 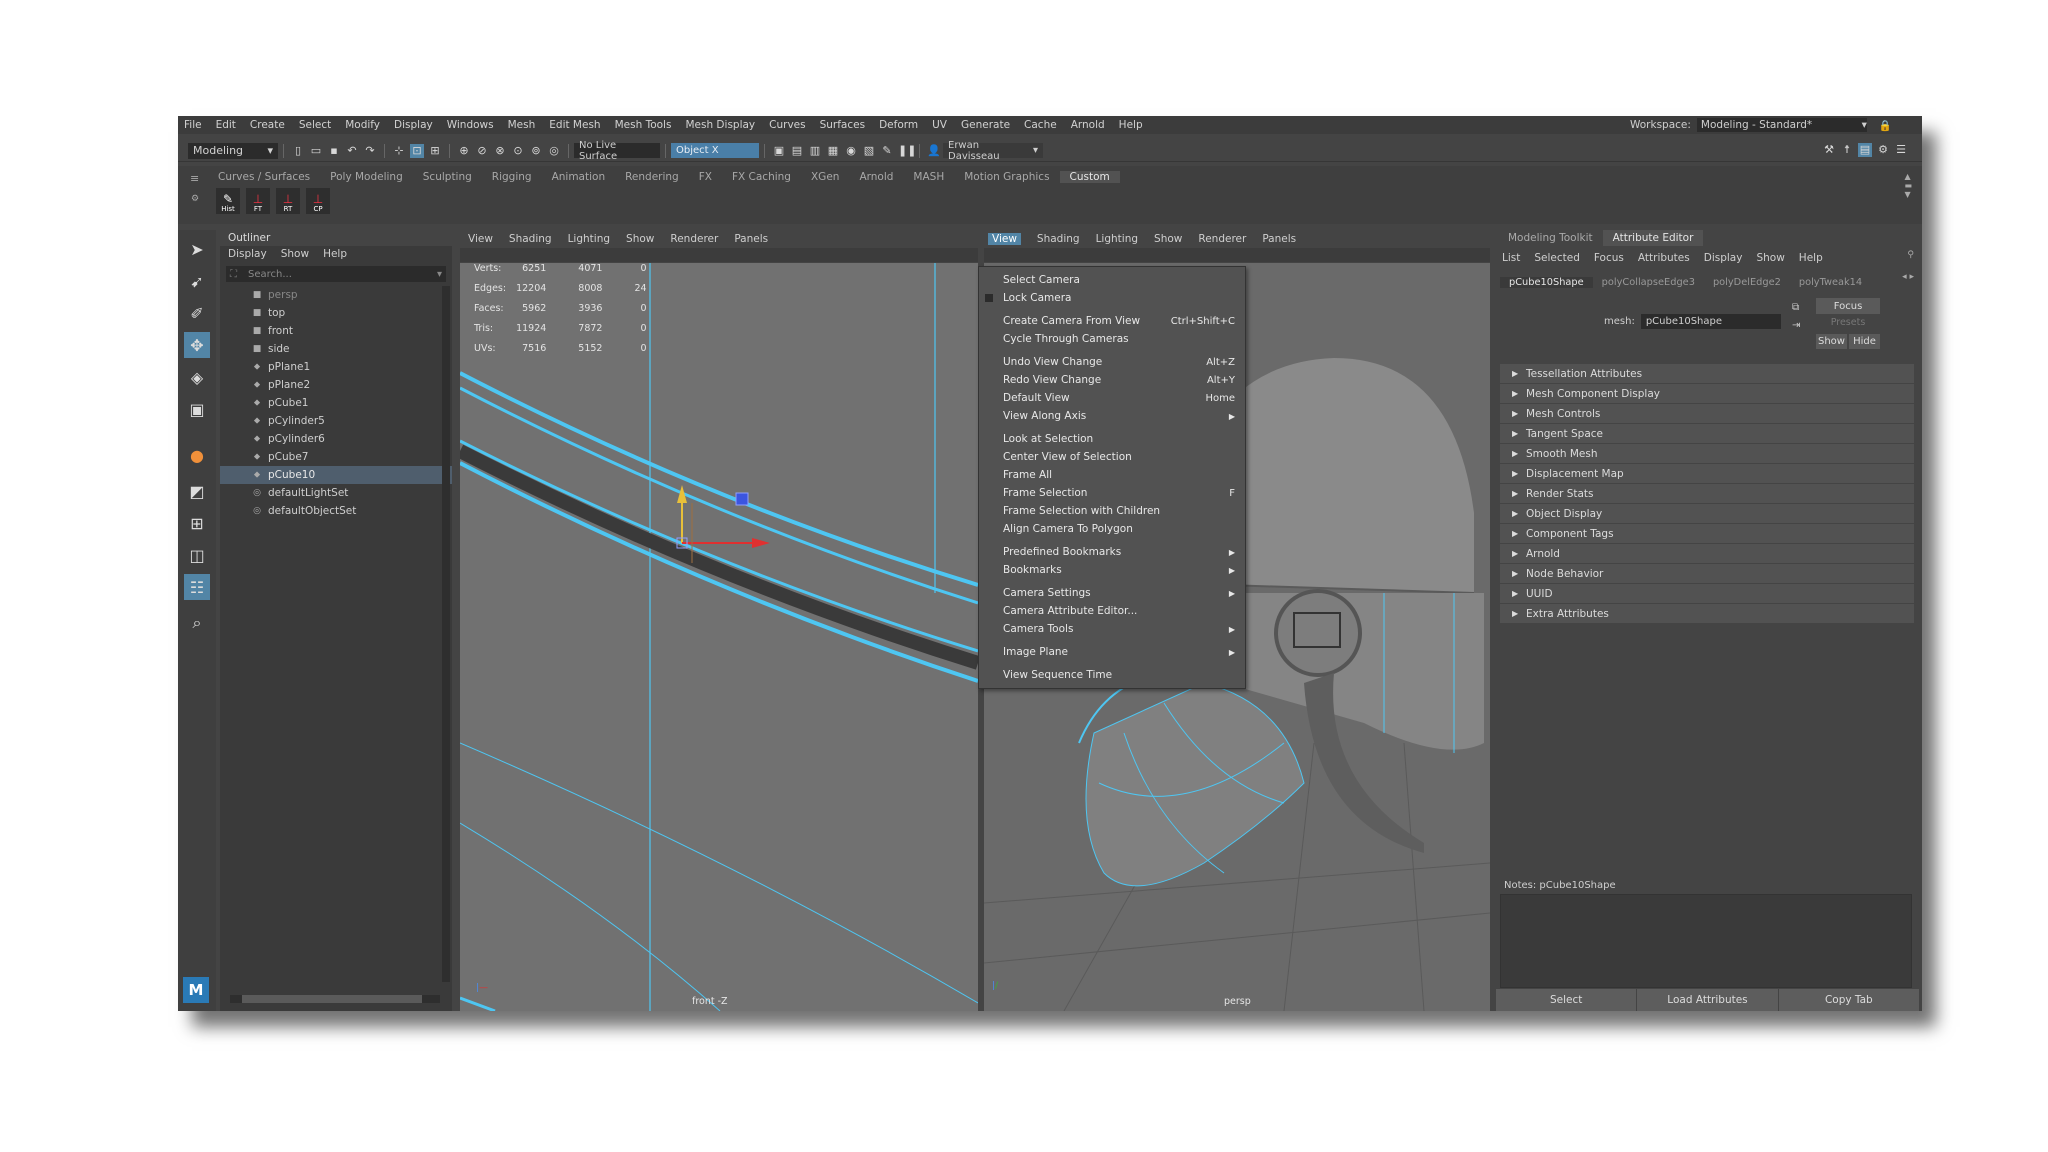 What do you see at coordinates (518, 151) in the screenshot?
I see `snap-view-icon: ⊙` at bounding box center [518, 151].